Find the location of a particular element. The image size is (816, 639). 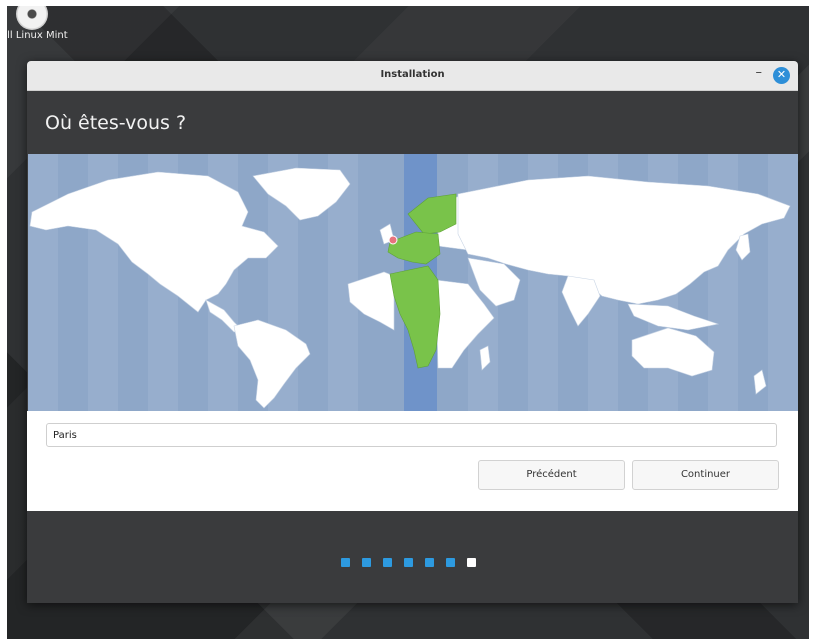

southeast-asia-shape is located at coordinates (673, 317).